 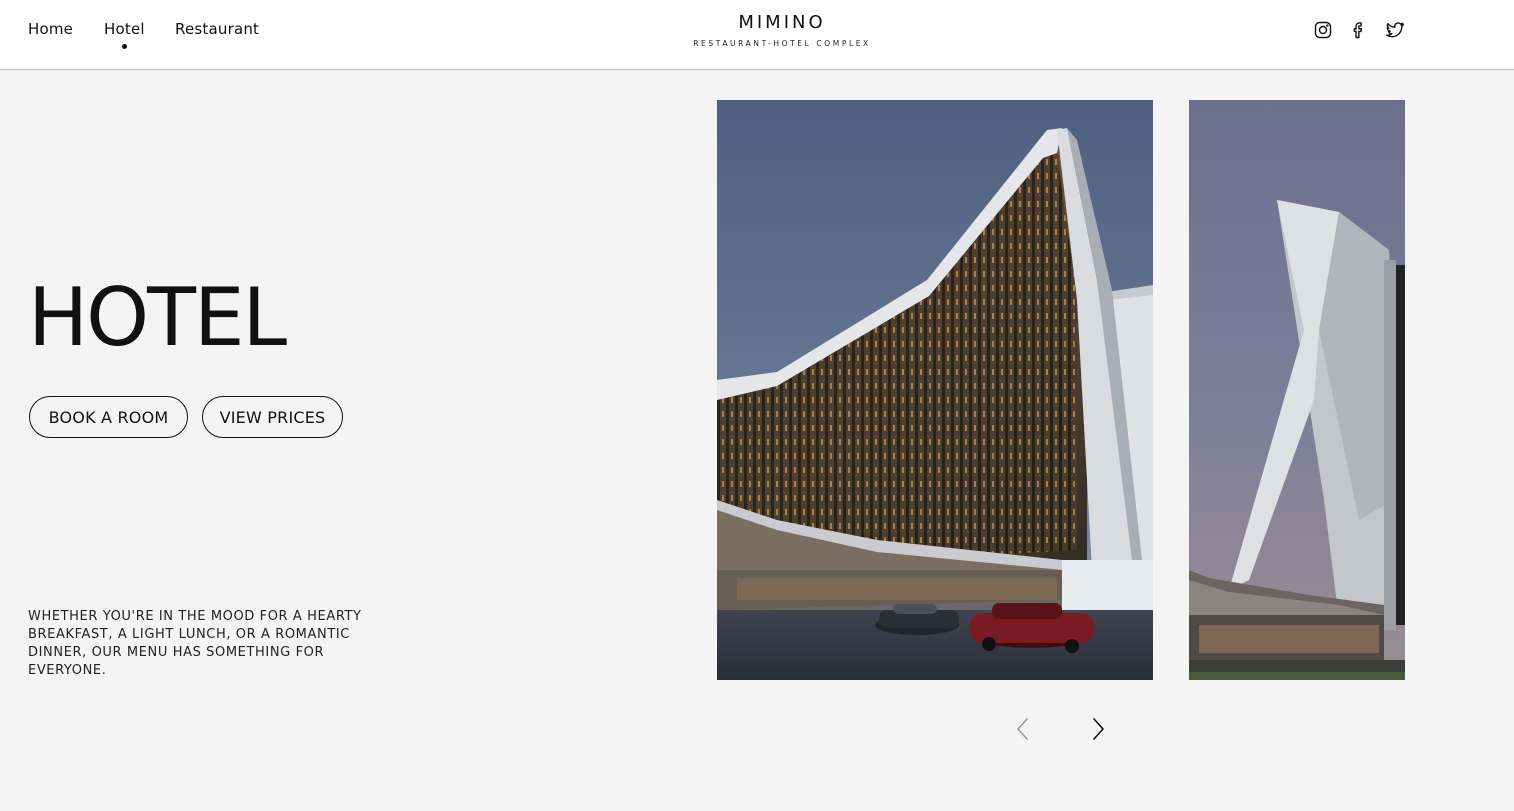 What do you see at coordinates (108, 417) in the screenshot?
I see `book-room-button: BOOK A ROOM` at bounding box center [108, 417].